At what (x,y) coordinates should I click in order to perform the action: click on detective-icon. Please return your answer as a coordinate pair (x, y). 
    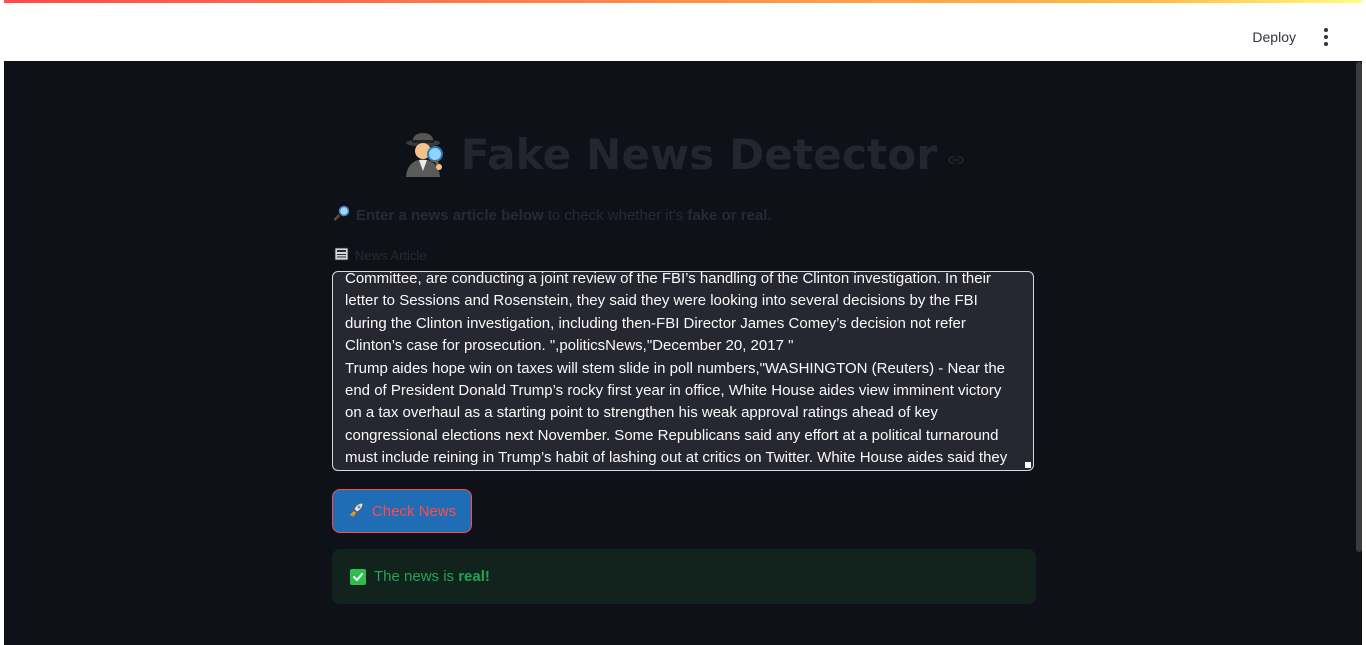
    Looking at the image, I should click on (424, 155).